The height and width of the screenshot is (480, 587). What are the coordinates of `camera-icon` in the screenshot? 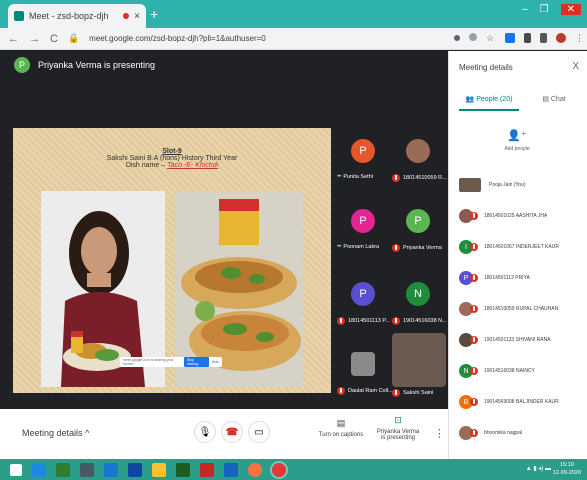 It's located at (457, 38).